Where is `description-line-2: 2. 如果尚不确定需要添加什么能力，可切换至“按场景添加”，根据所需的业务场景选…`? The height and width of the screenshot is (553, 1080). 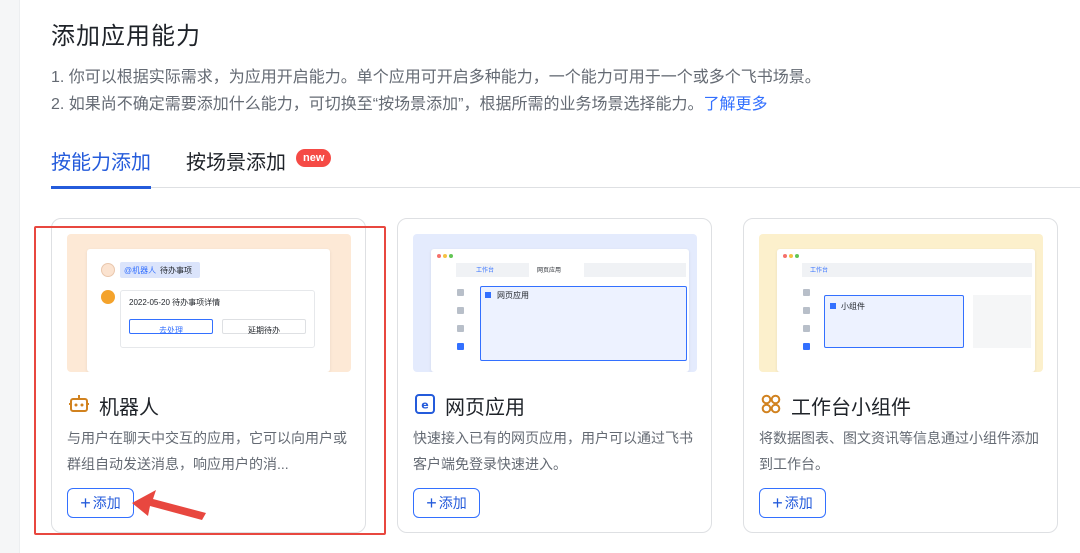
description-line-2: 2. 如果尚不确定需要添加什么能力，可切换至“按场景添加”，根据所需的业务场景选… is located at coordinates (409, 102).